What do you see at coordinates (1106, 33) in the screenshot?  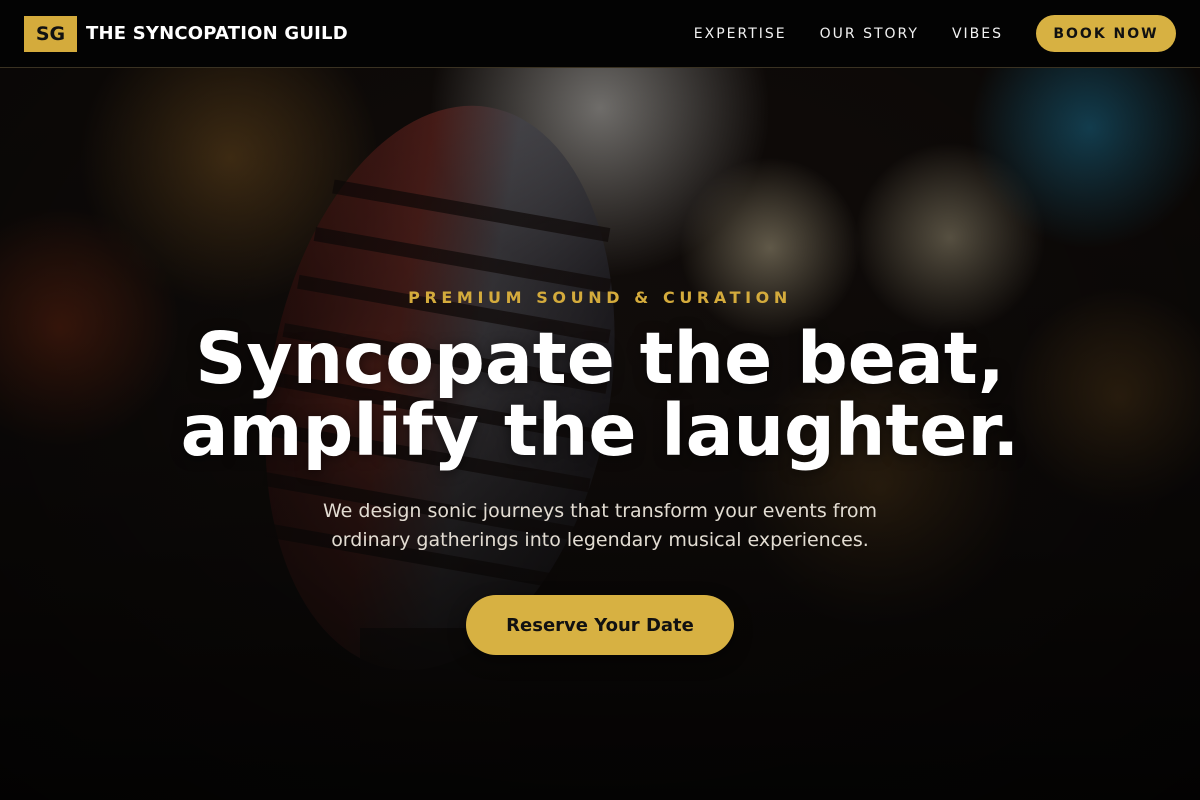 I see `book-now-button: BOOK NOW` at bounding box center [1106, 33].